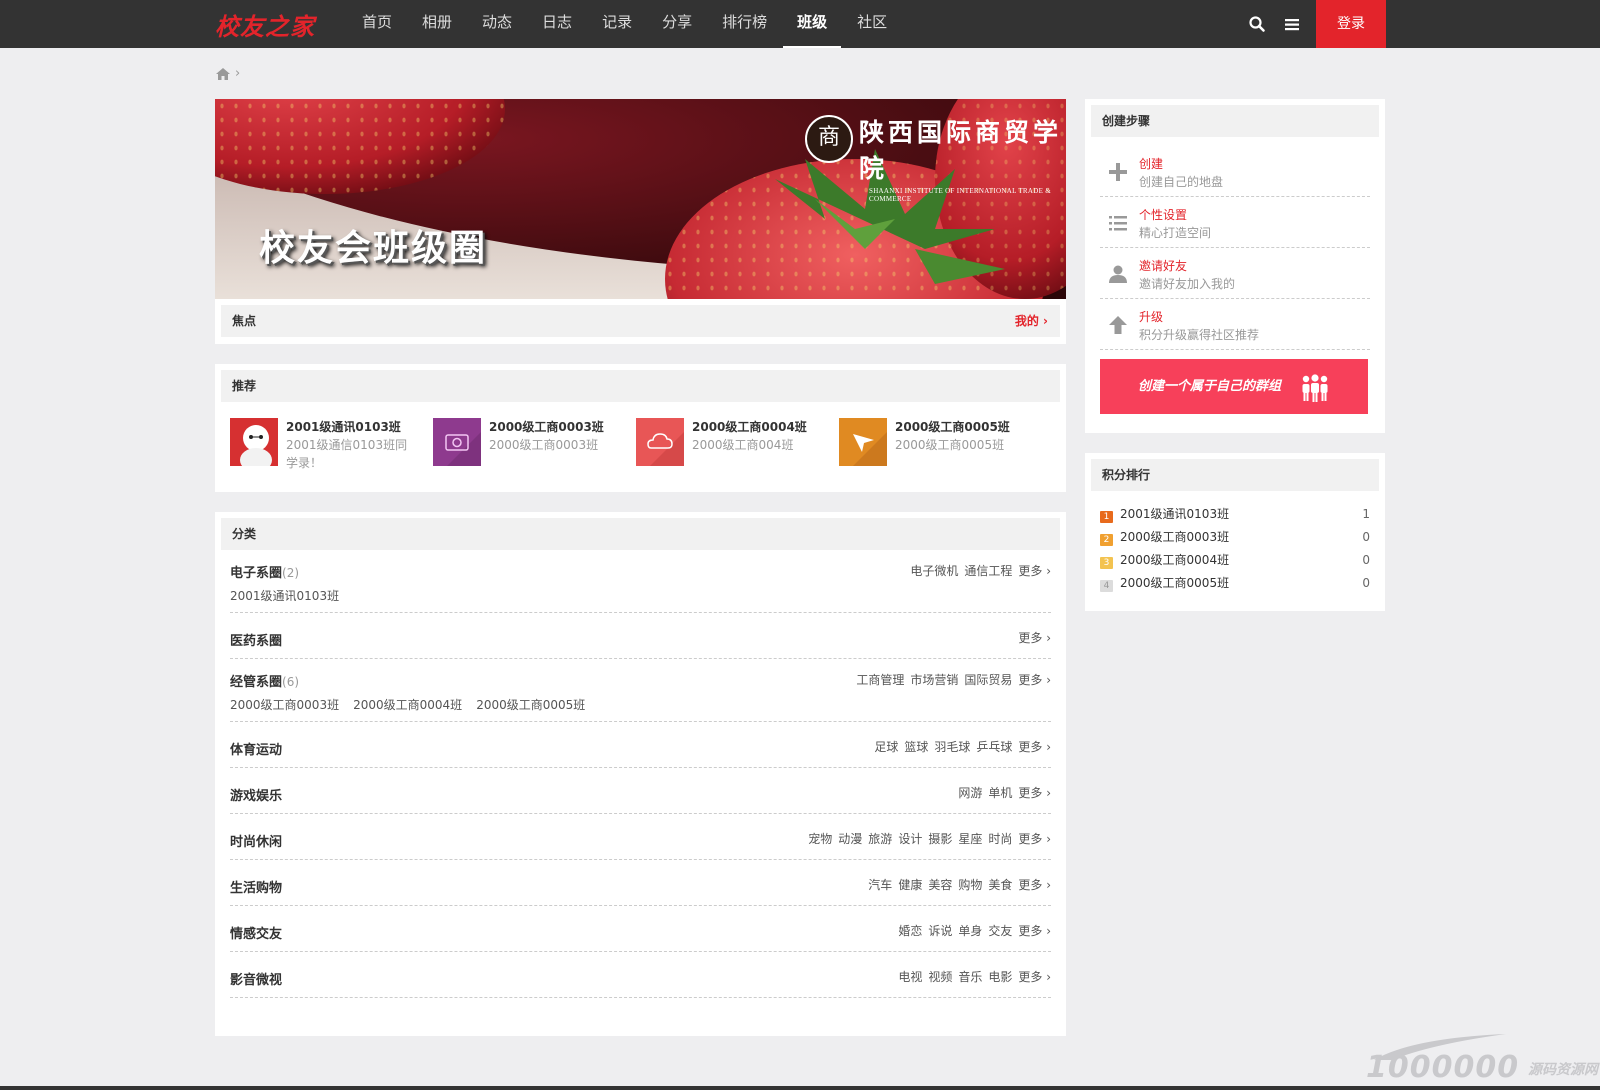 Image resolution: width=1600 pixels, height=1090 pixels. What do you see at coordinates (1235, 560) in the screenshot?
I see `rank-row: 3 2000级工商0004班 0` at bounding box center [1235, 560].